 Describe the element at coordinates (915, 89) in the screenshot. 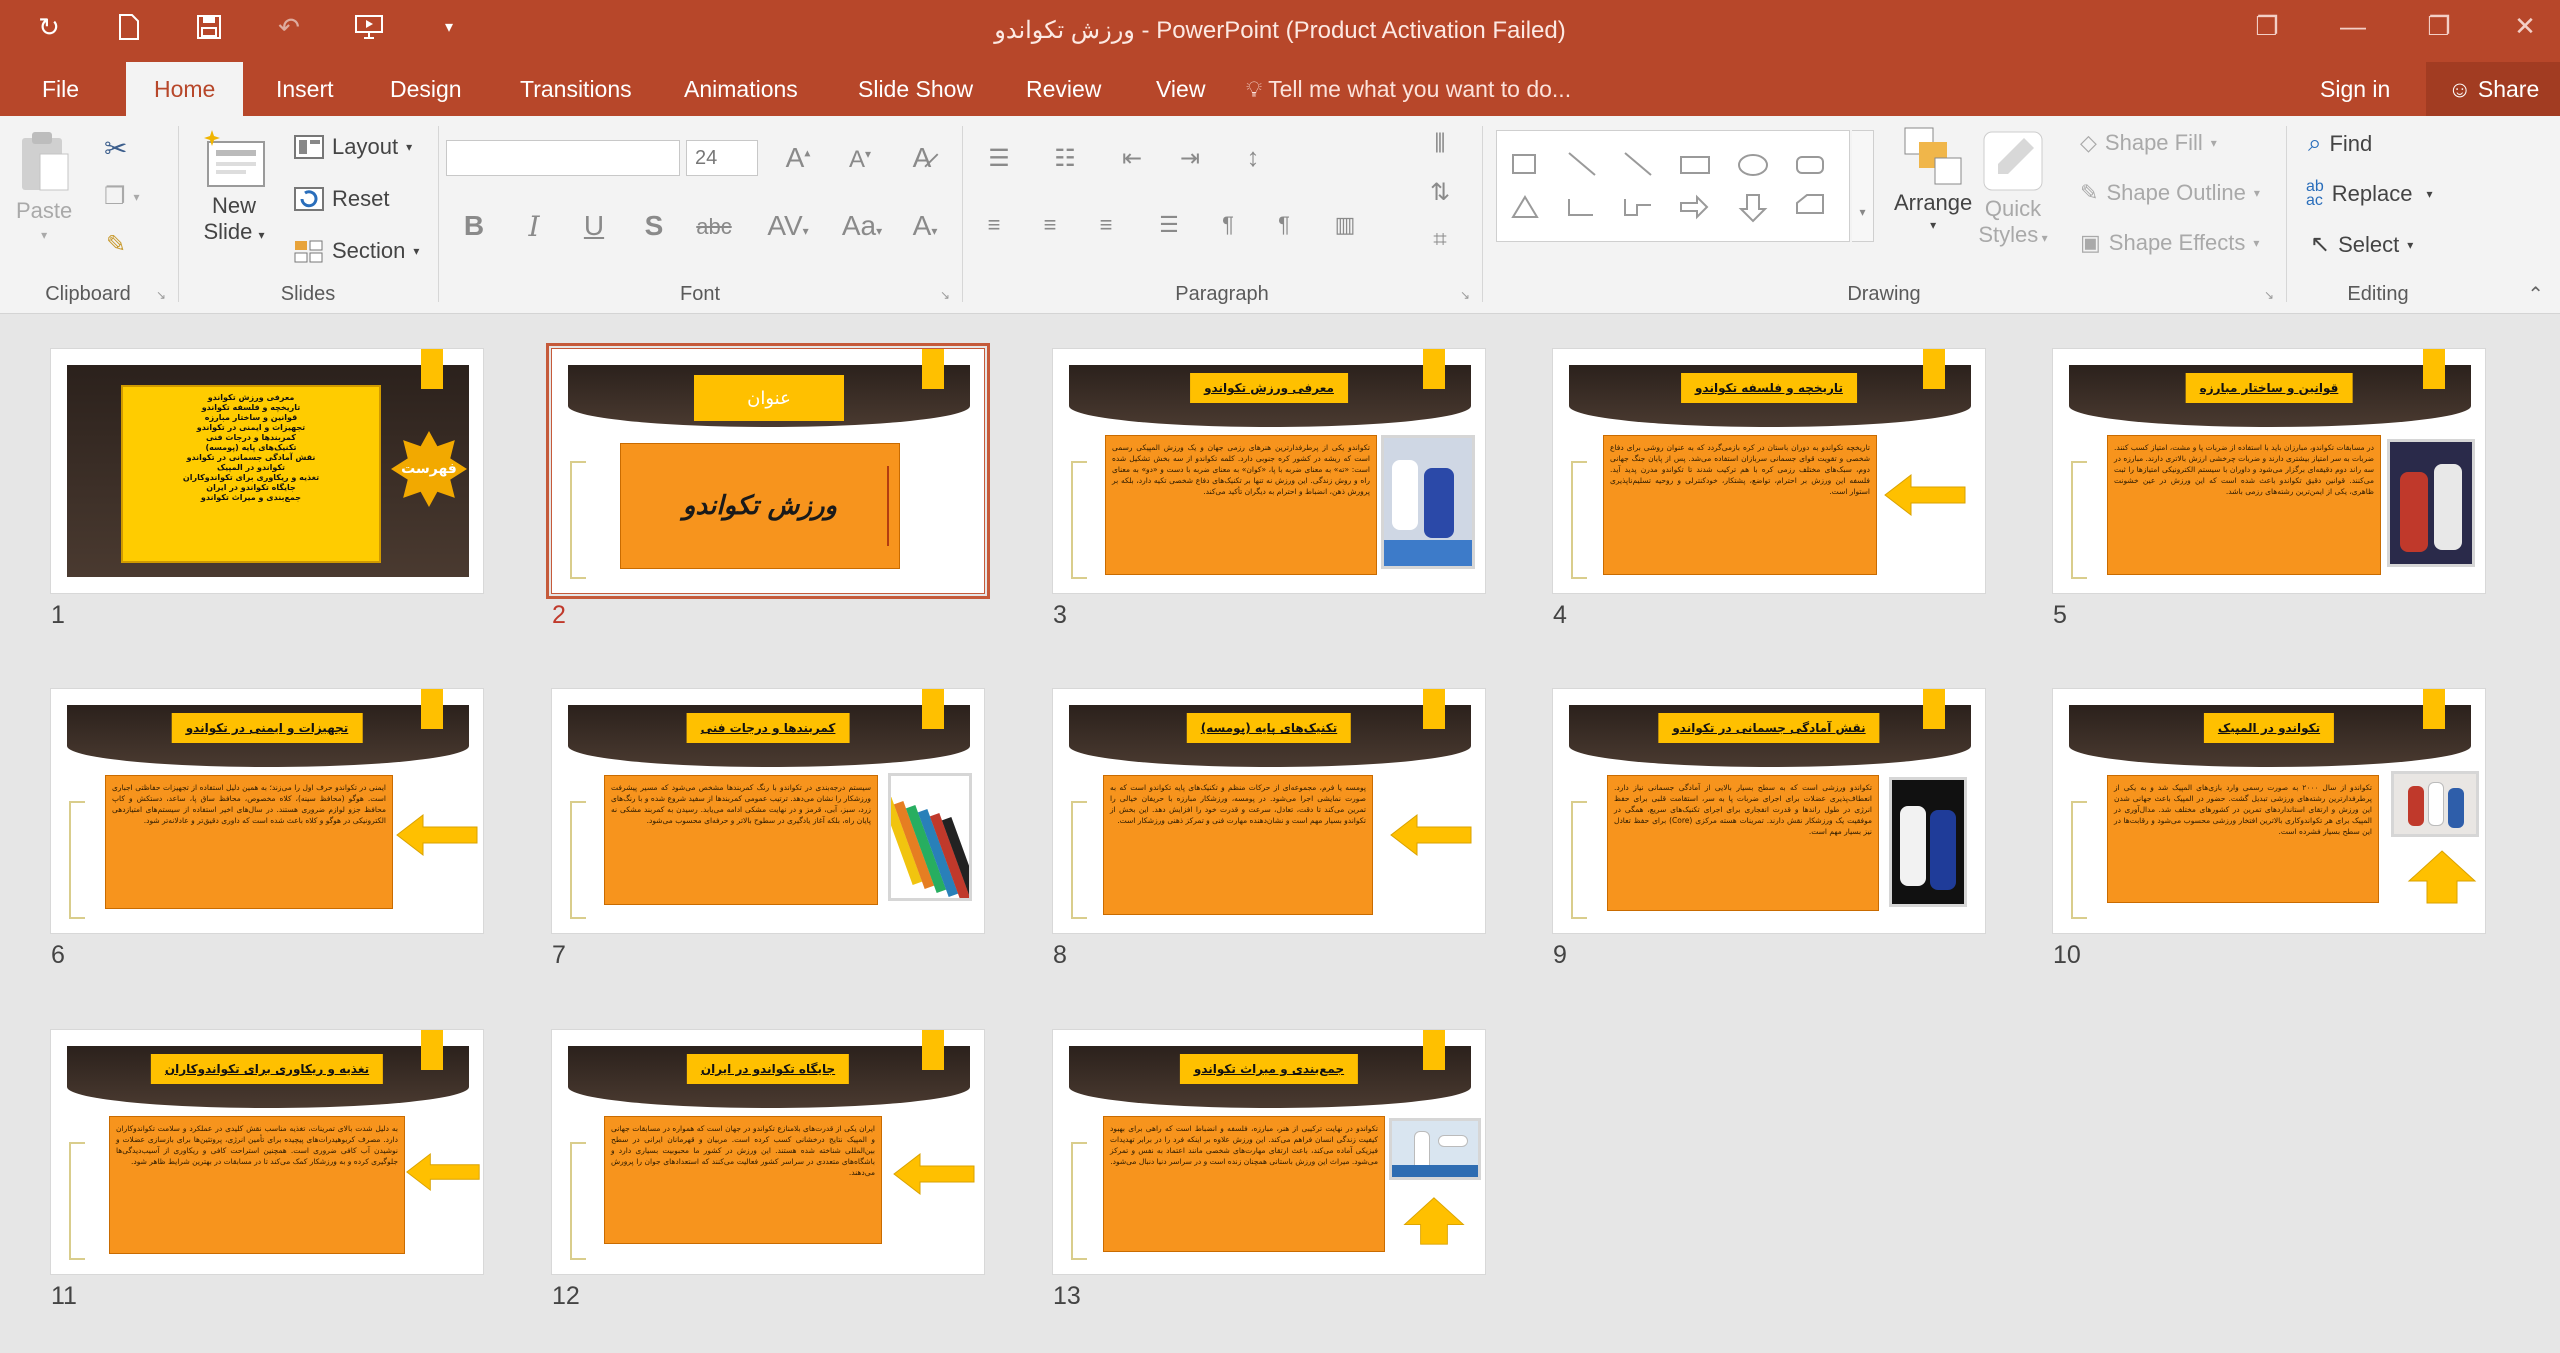

I see `tab-slide-show: Slide Show` at that location.